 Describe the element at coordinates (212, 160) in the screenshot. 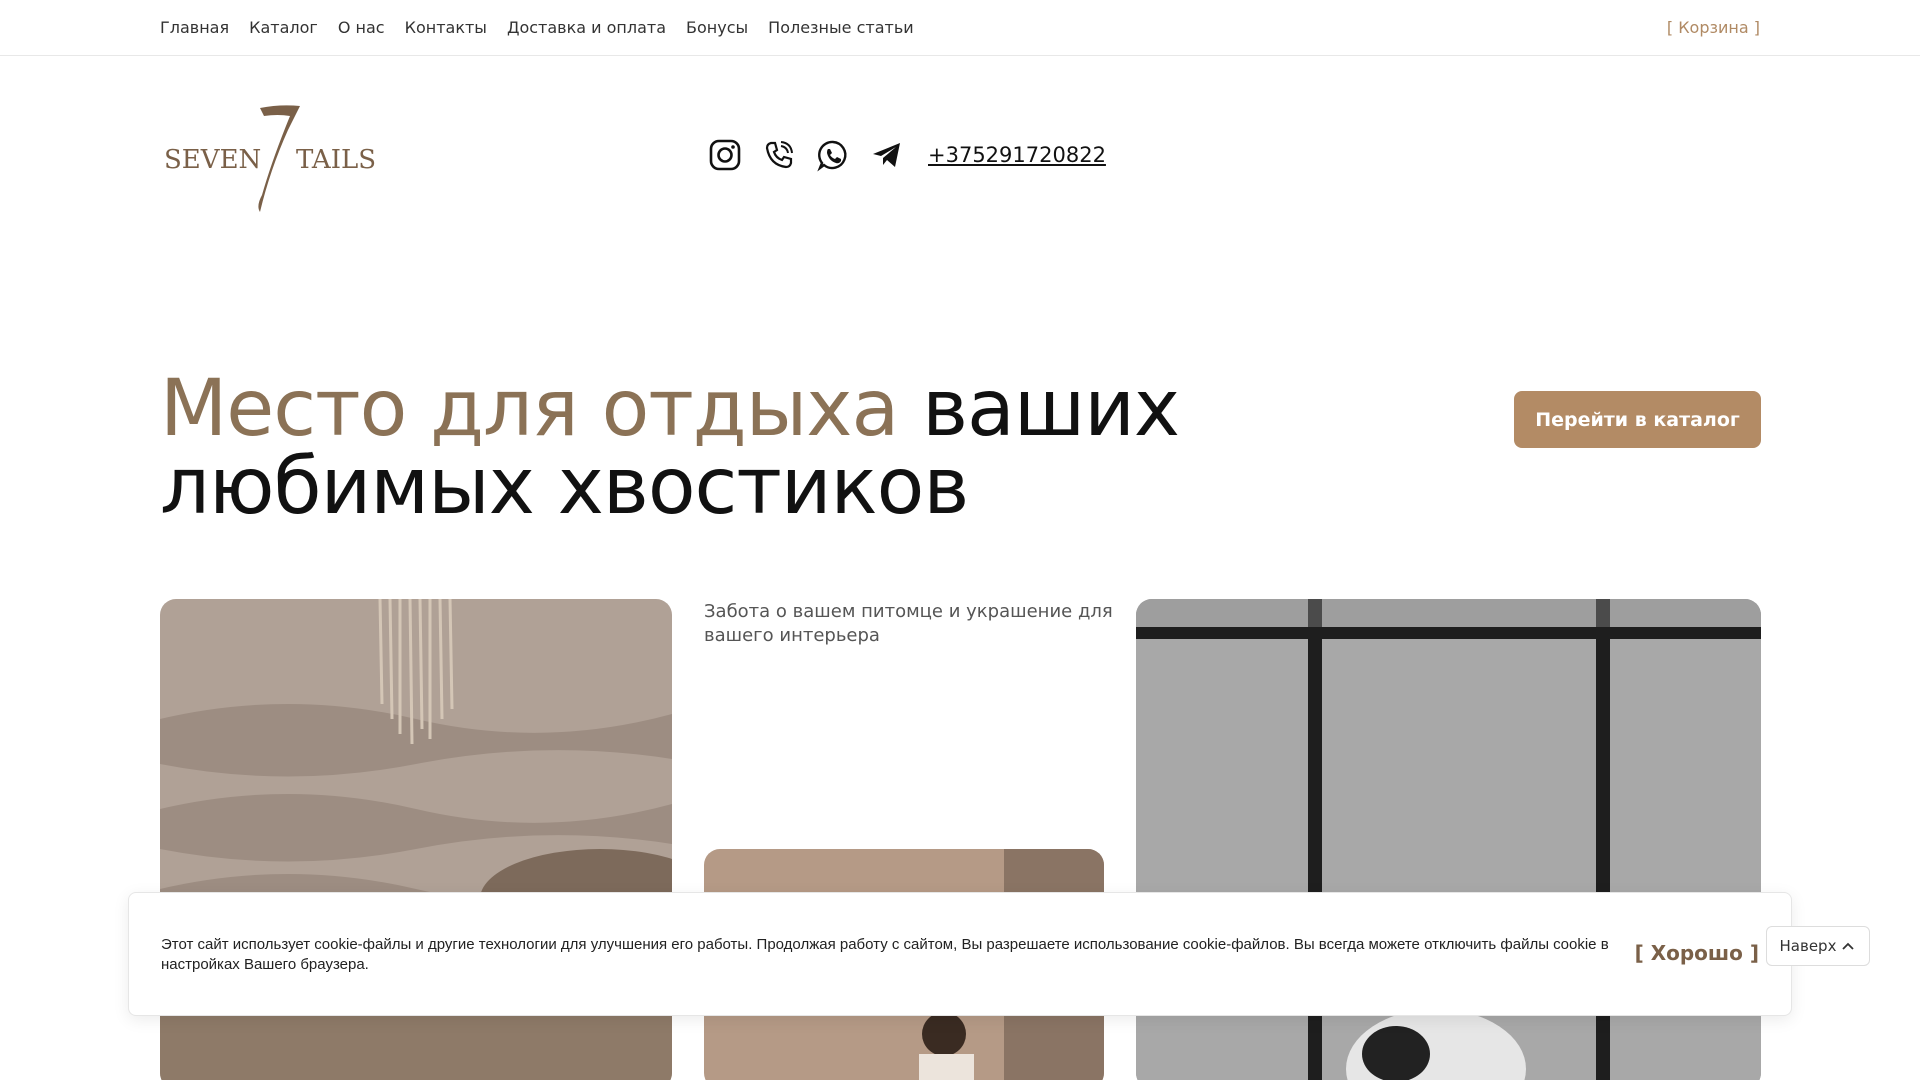

I see `svg-text: SEVEN` at that location.